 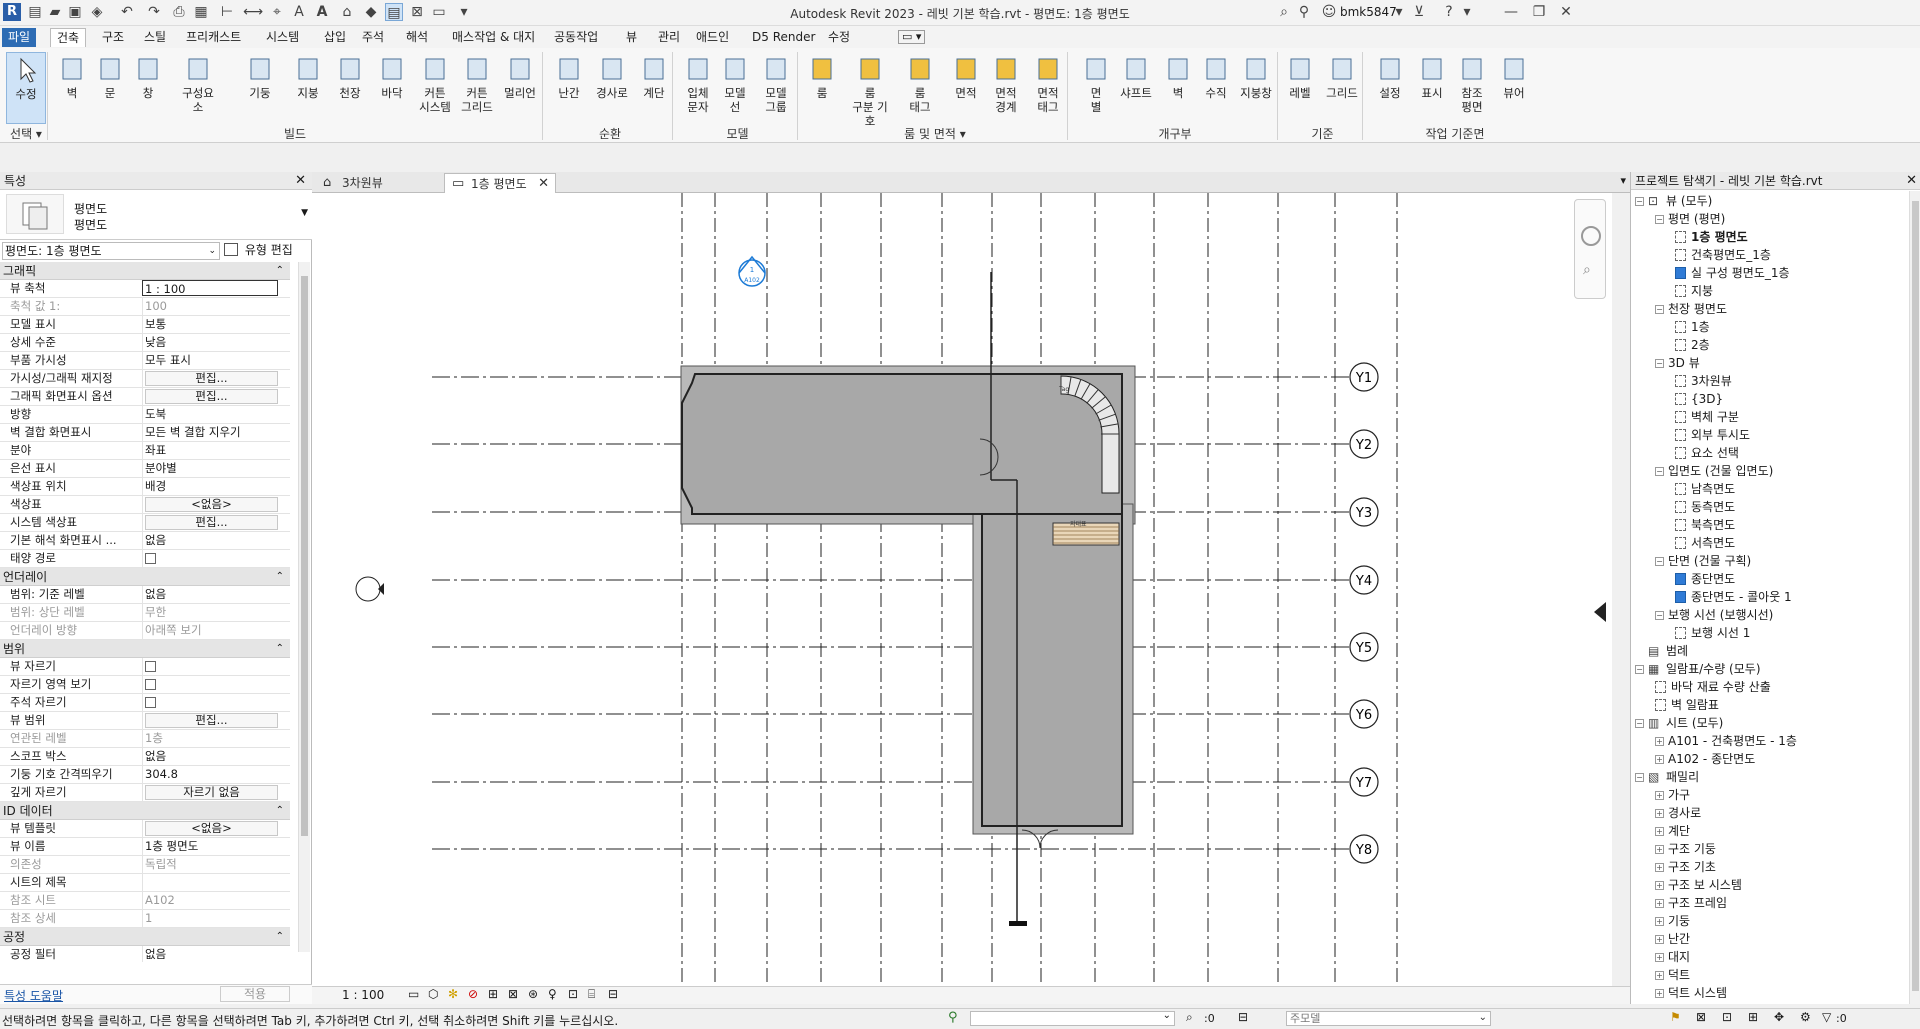 I want to click on ribbon-tool: 멀리언, so click(x=520, y=76).